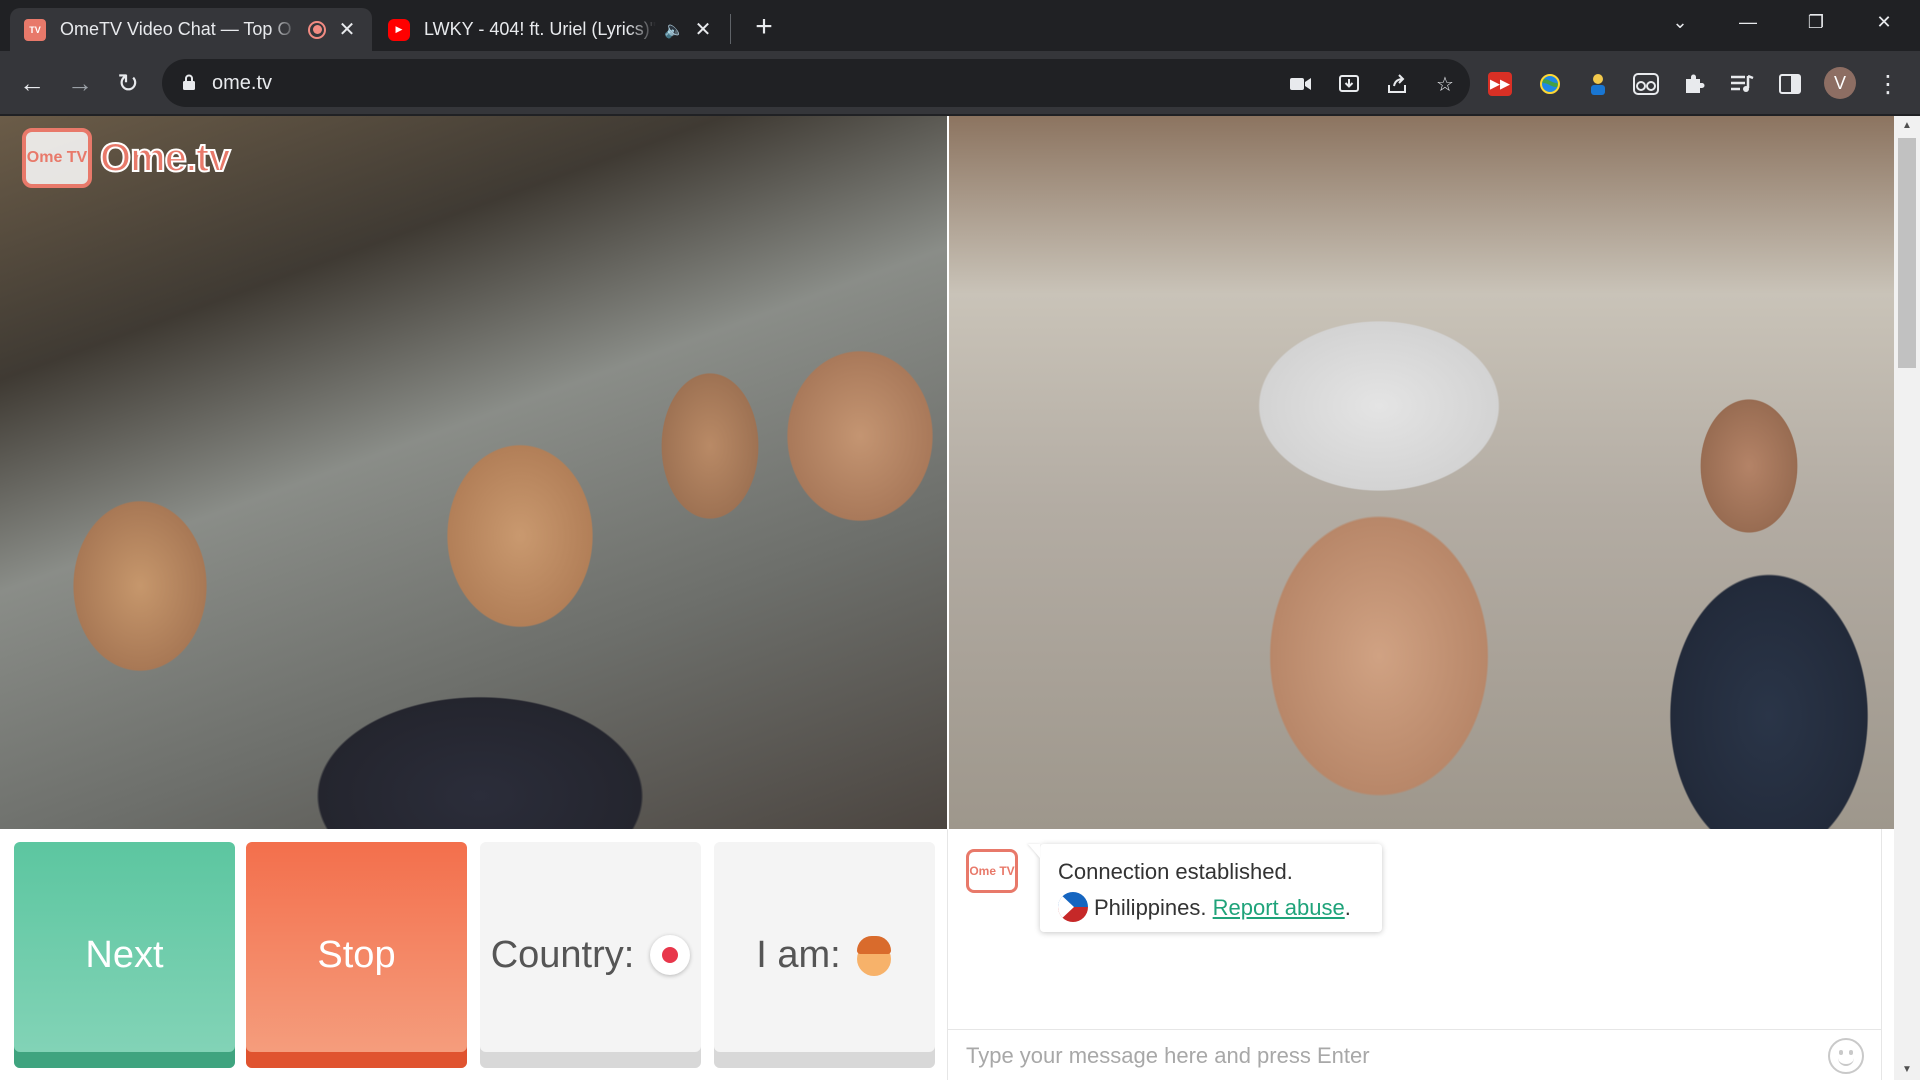 This screenshot has width=1920, height=1080. What do you see at coordinates (35, 29) in the screenshot?
I see `ometv-favicon-icon: TV` at bounding box center [35, 29].